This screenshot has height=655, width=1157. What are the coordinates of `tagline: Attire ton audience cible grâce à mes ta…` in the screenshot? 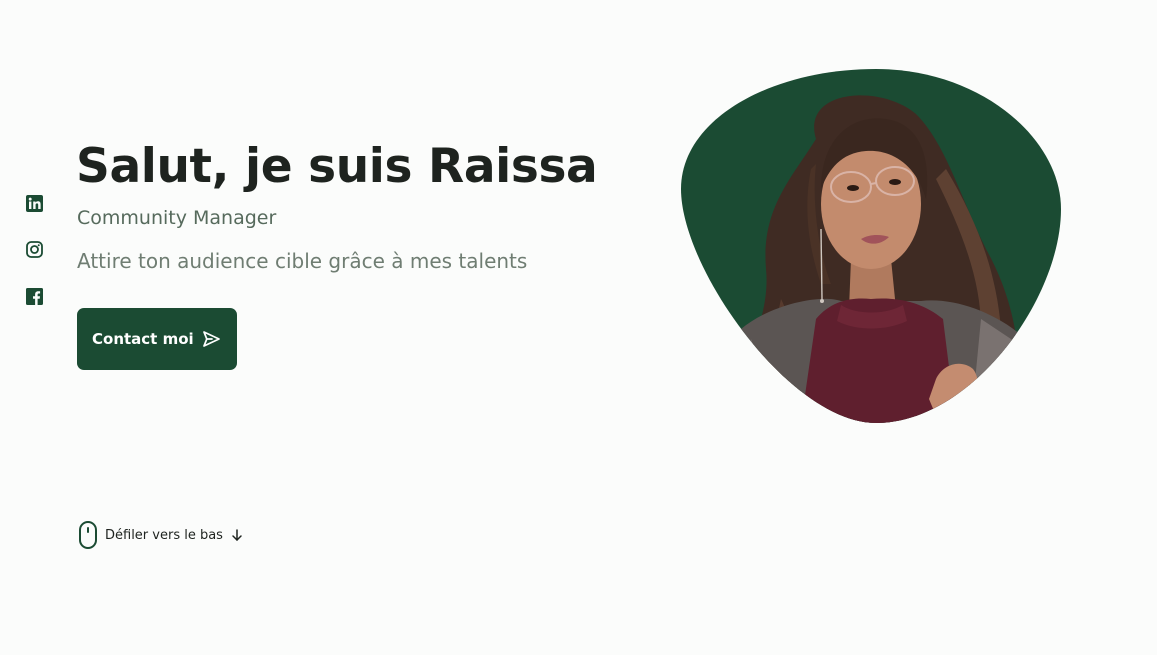 It's located at (302, 261).